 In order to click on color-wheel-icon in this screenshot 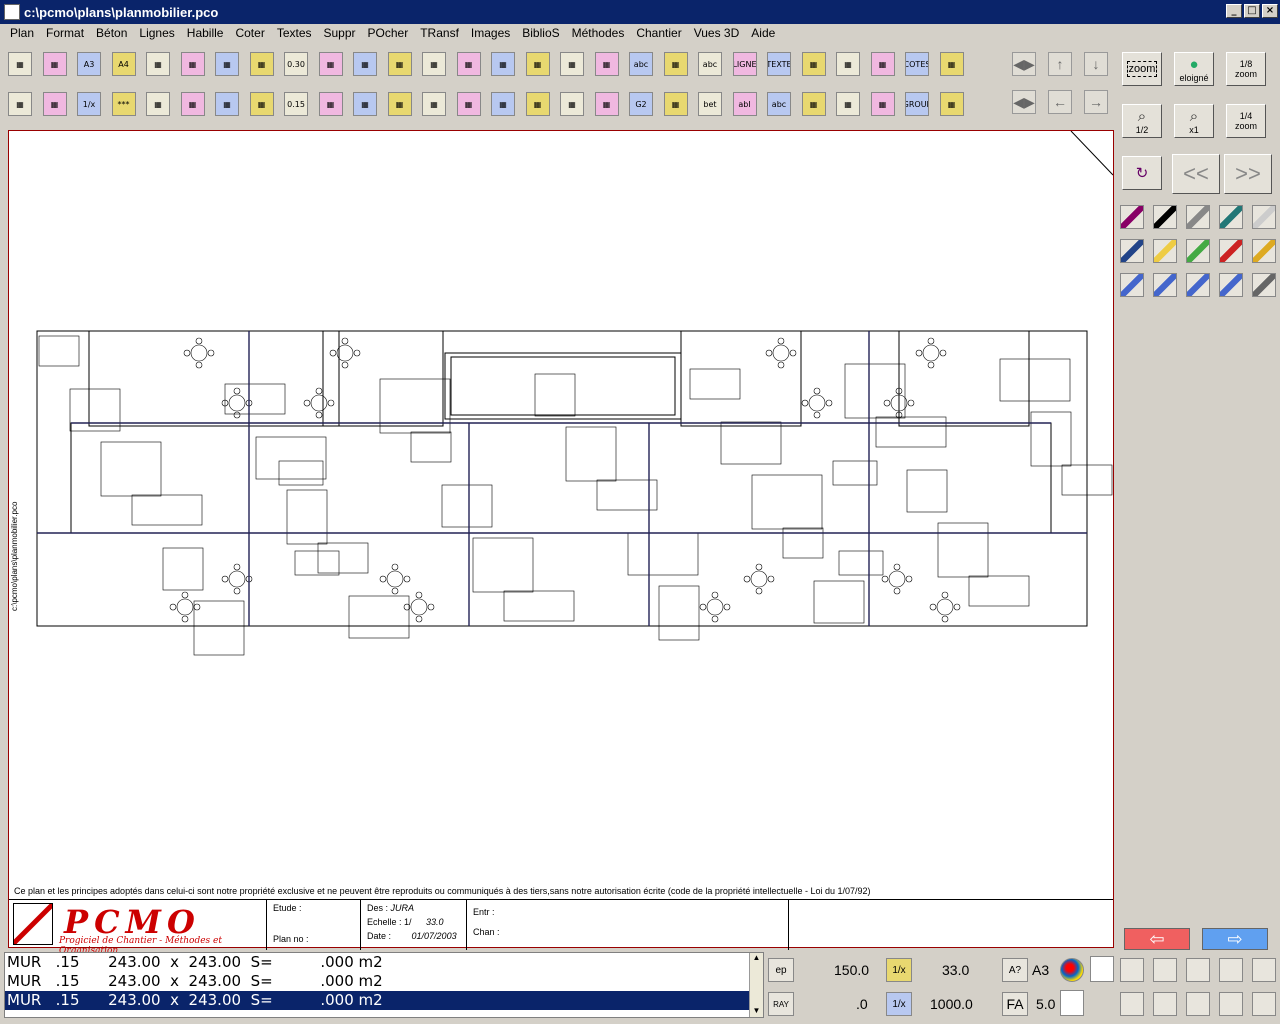, I will do `click(1072, 970)`.